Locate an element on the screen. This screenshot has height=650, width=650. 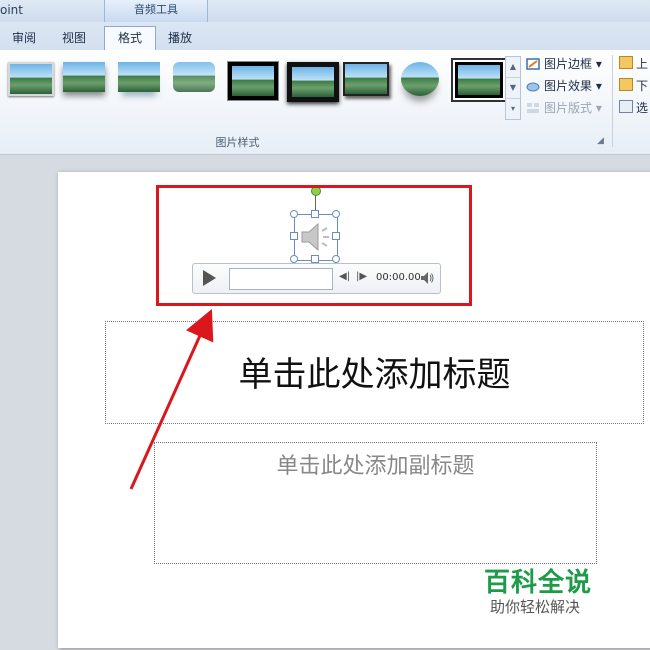
watermark-slogan: 助你轻松解决 is located at coordinates (535, 607).